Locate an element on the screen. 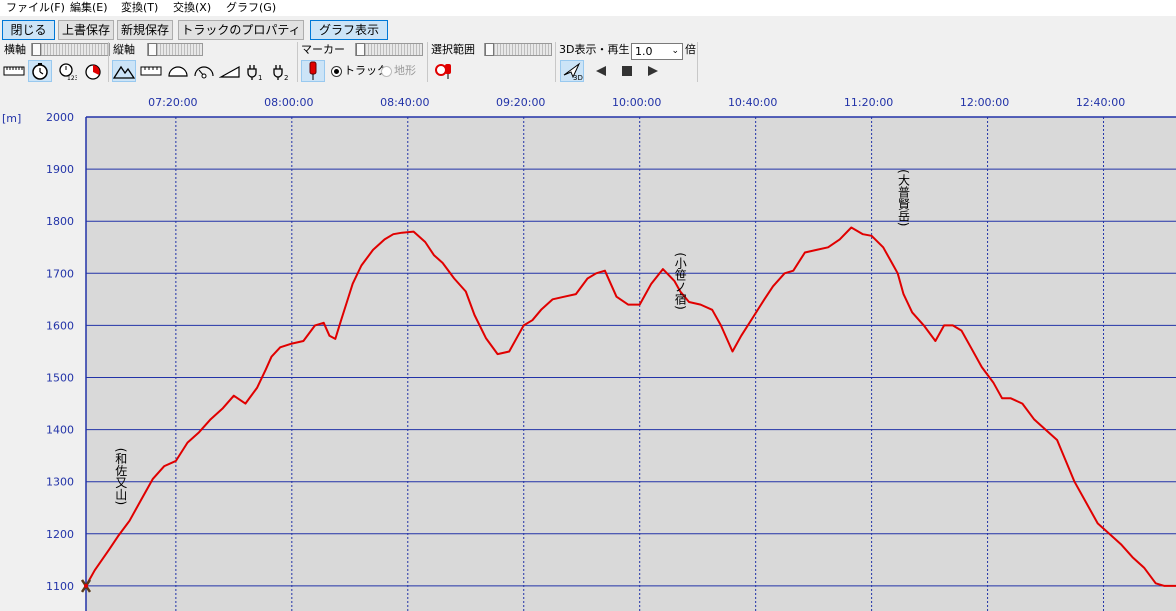 This screenshot has width=1176, height=611. radio-track: トラック is located at coordinates (359, 71).